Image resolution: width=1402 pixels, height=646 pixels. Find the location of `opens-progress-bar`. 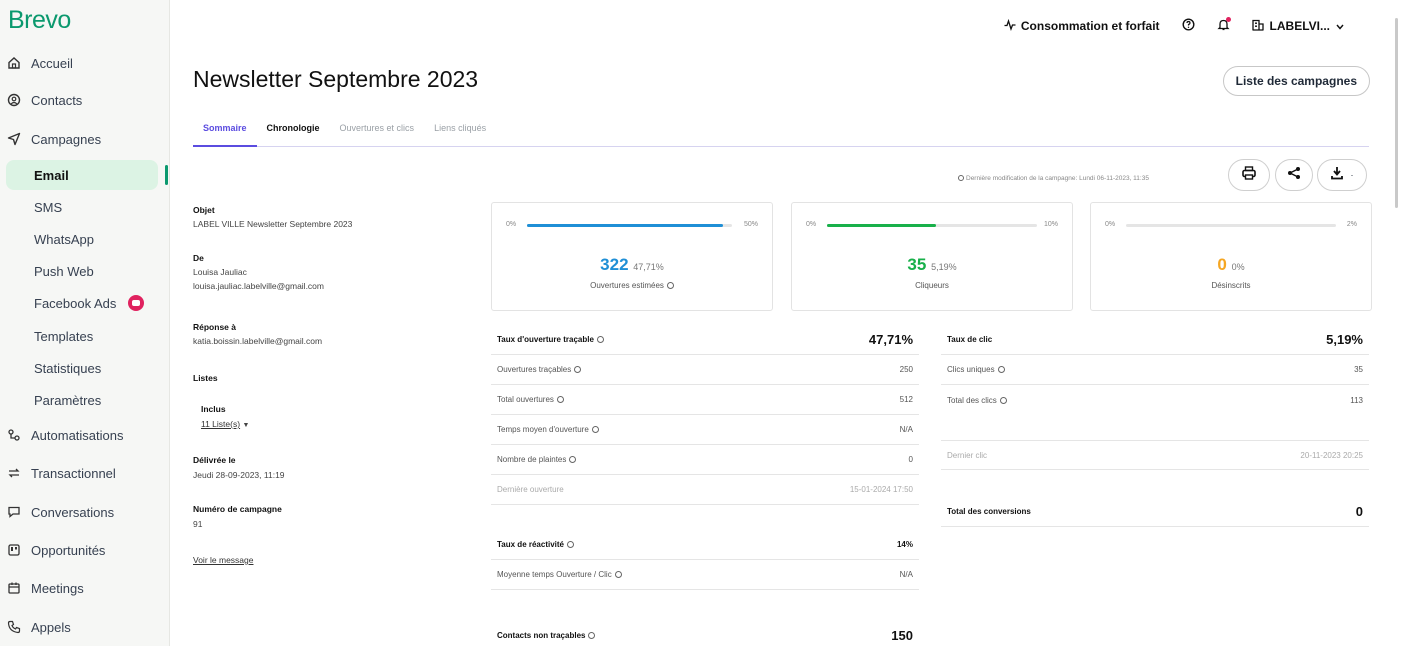

opens-progress-bar is located at coordinates (629, 225).